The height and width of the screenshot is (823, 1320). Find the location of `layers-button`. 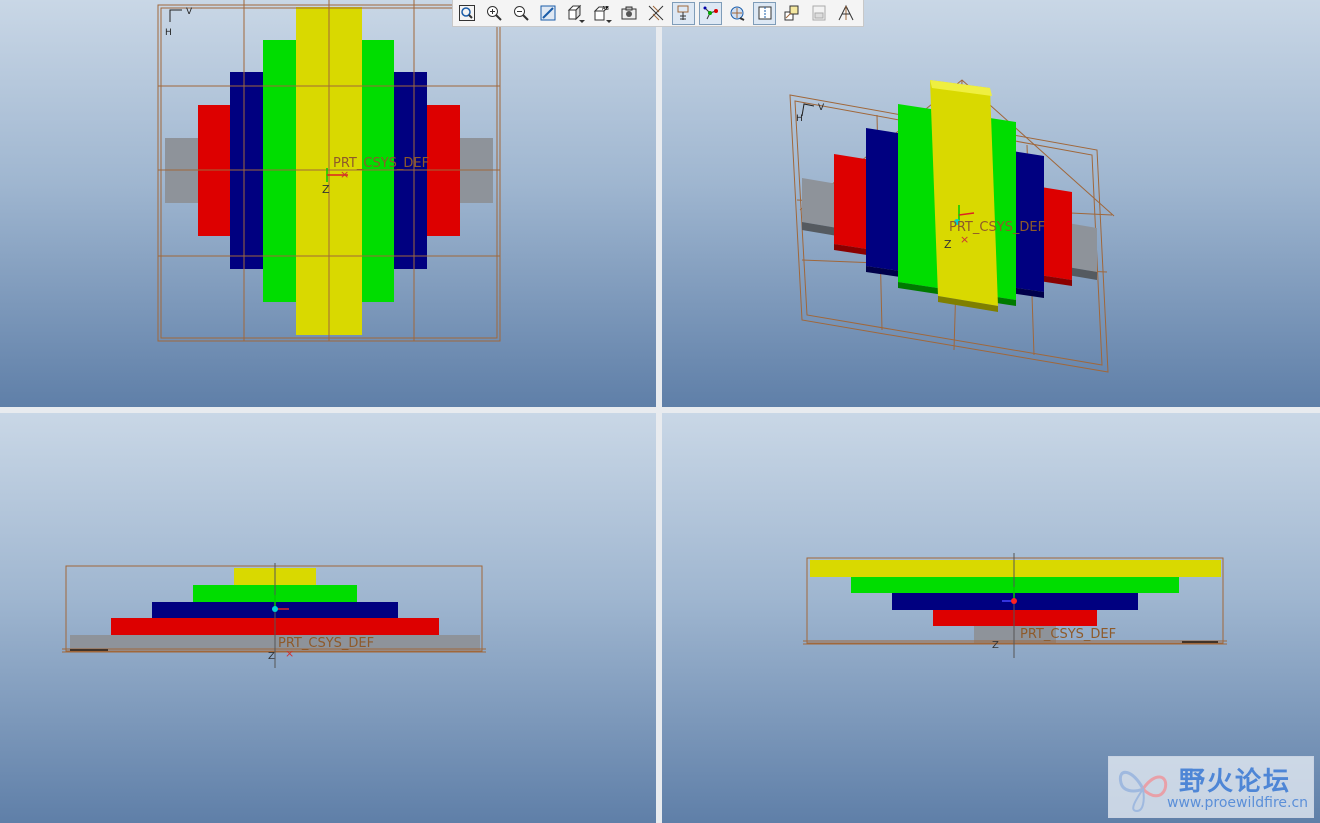

layers-button is located at coordinates (819, 13).